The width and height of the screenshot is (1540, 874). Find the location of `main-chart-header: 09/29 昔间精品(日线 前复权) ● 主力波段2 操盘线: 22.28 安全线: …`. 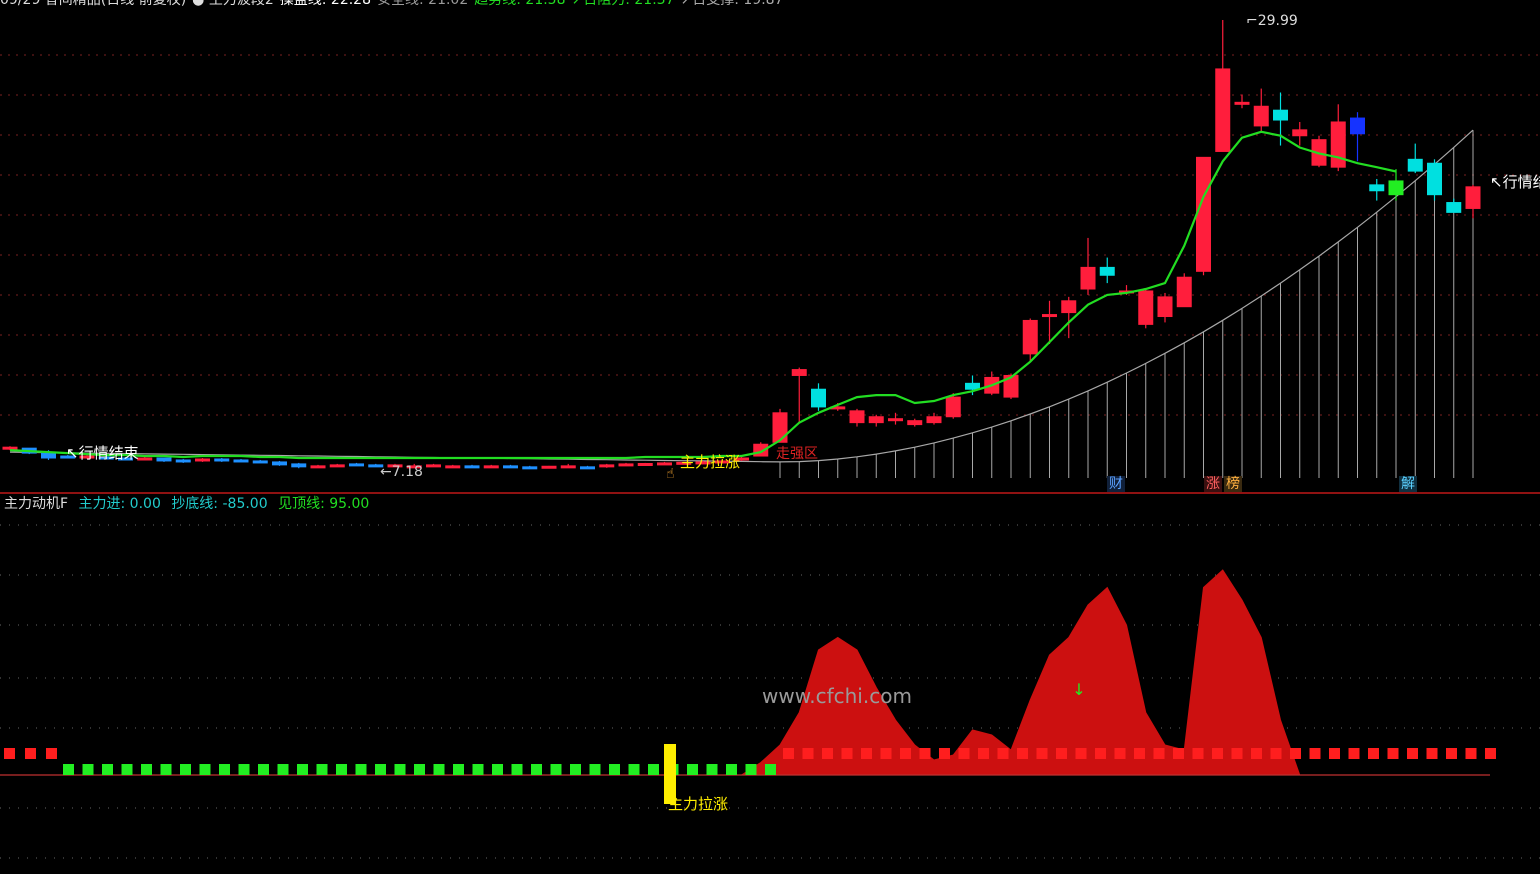

main-chart-header: 09/29 昔间精品(日线 前复权) ● 主力波段2 操盘线: 22.28 安全线: … is located at coordinates (394, 4).